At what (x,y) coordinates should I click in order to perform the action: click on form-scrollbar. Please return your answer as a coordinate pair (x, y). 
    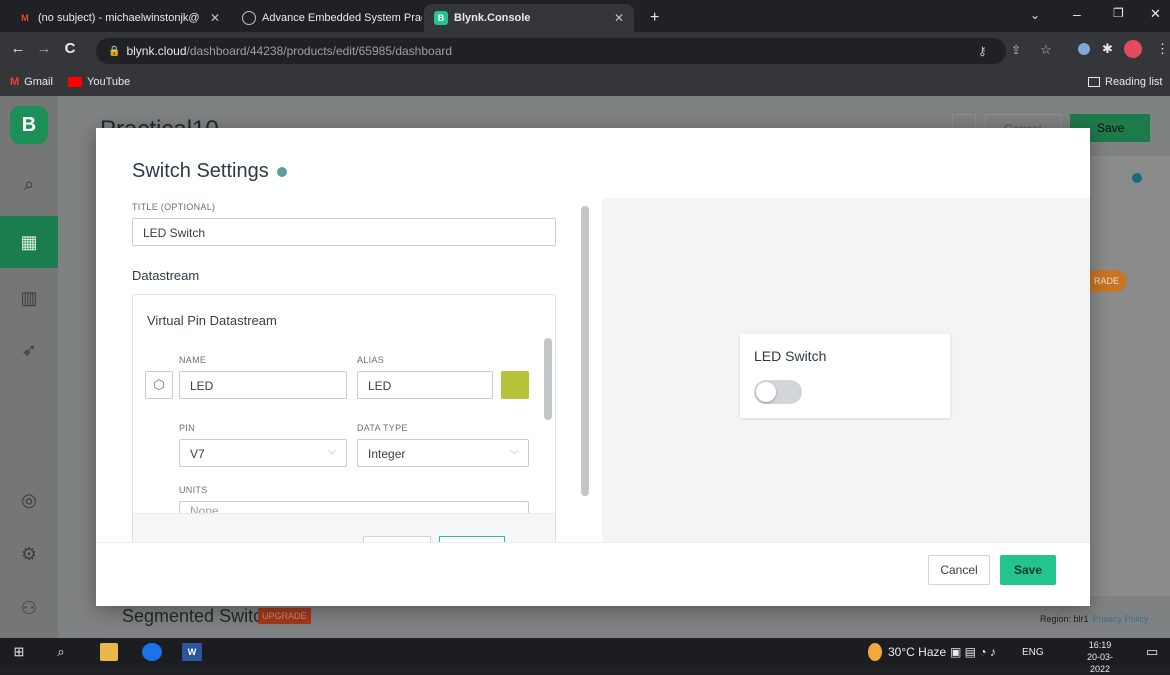
    Looking at the image, I should click on (585, 351).